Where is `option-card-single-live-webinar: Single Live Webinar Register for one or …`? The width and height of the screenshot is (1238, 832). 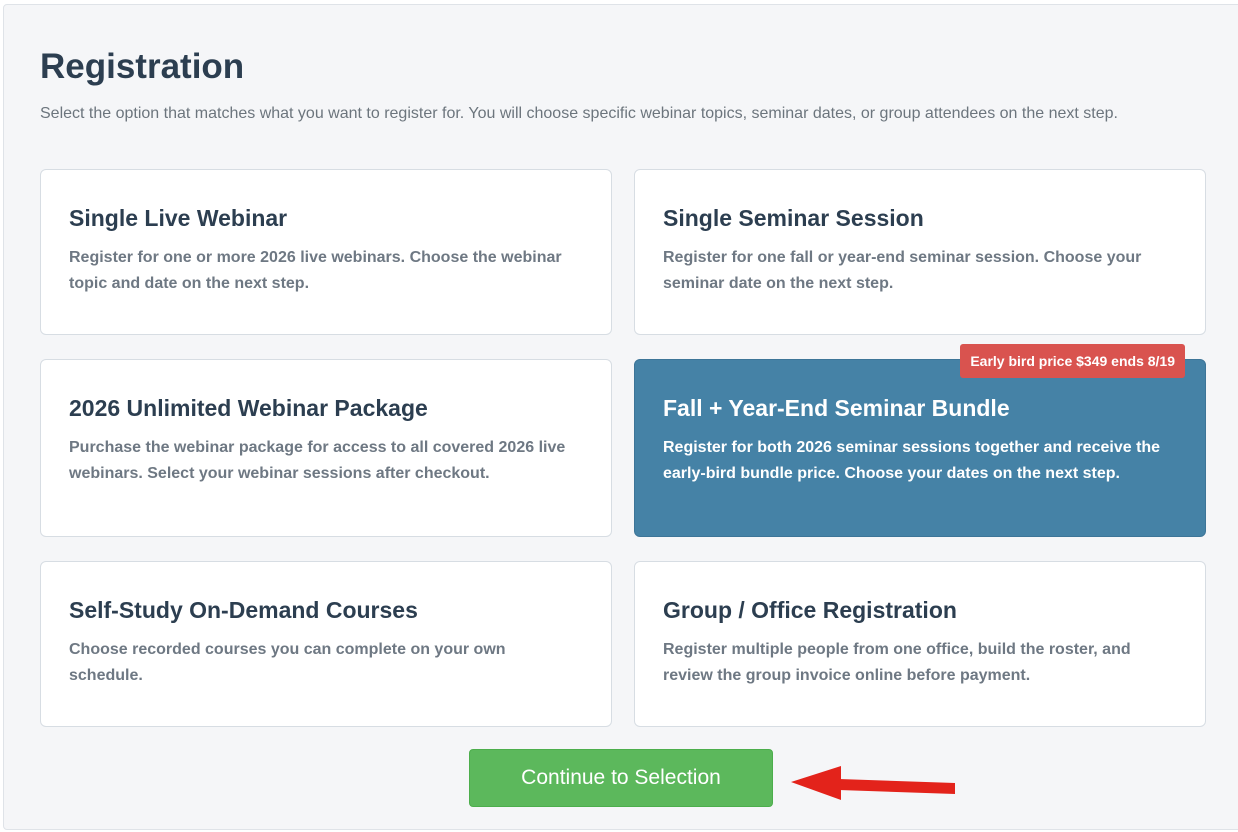
option-card-single-live-webinar: Single Live Webinar Register for one or … is located at coordinates (326, 252).